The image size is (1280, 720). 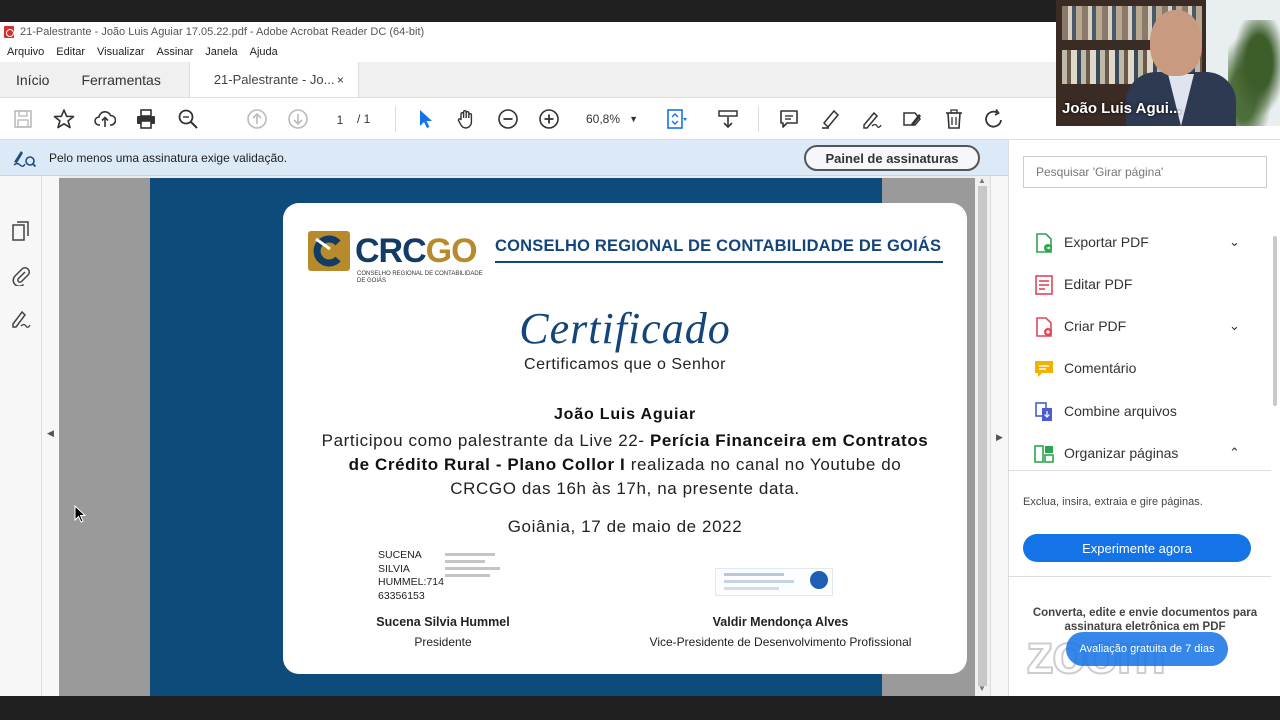 What do you see at coordinates (1044, 243) in the screenshot?
I see `export-pdf-icon` at bounding box center [1044, 243].